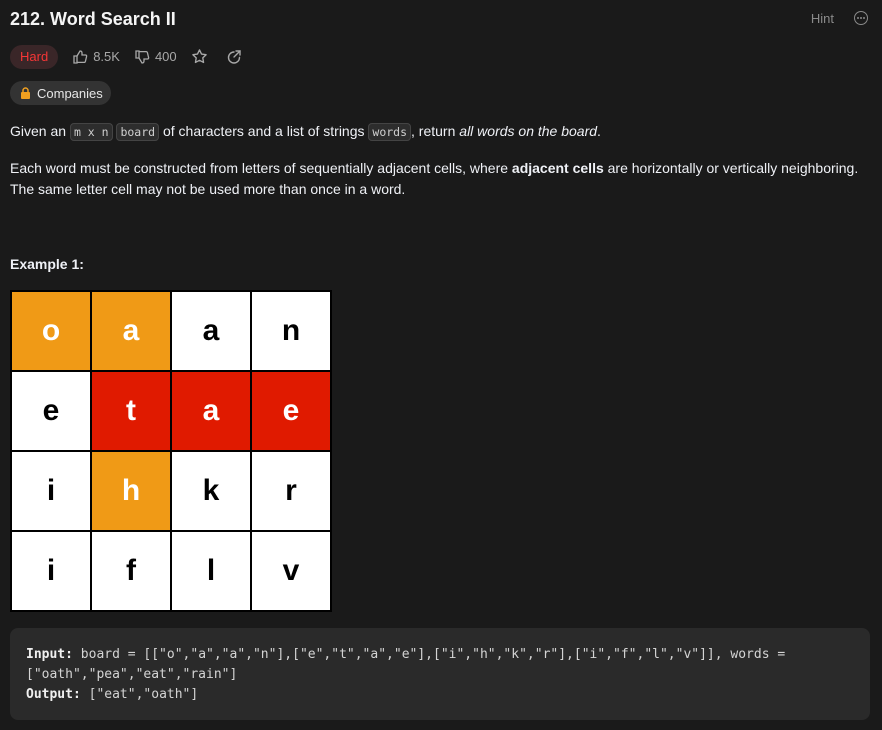  What do you see at coordinates (49, 654) in the screenshot?
I see `input-label: Input:` at bounding box center [49, 654].